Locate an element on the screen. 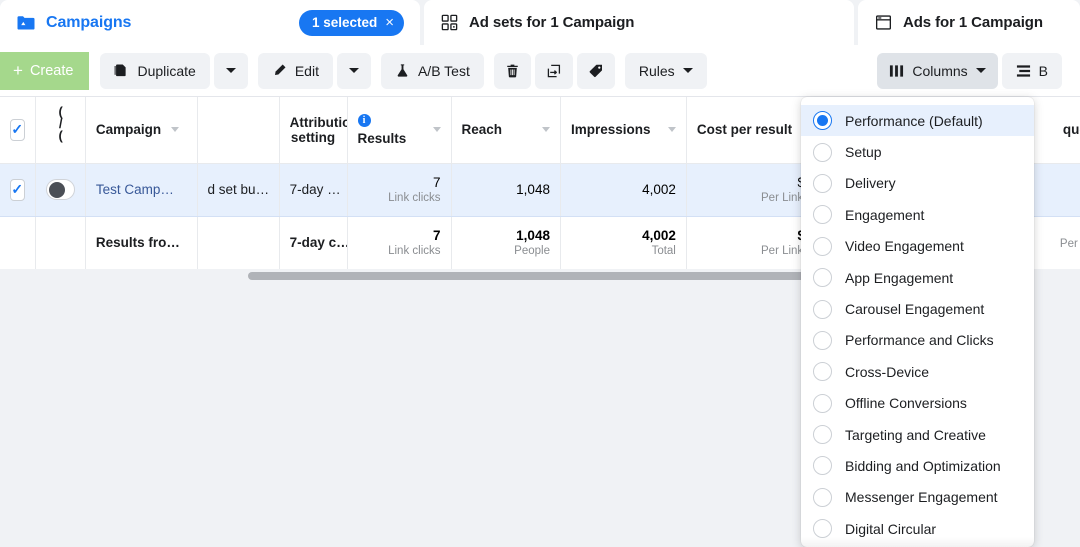  th-campaign: Campaign is located at coordinates (141, 130).